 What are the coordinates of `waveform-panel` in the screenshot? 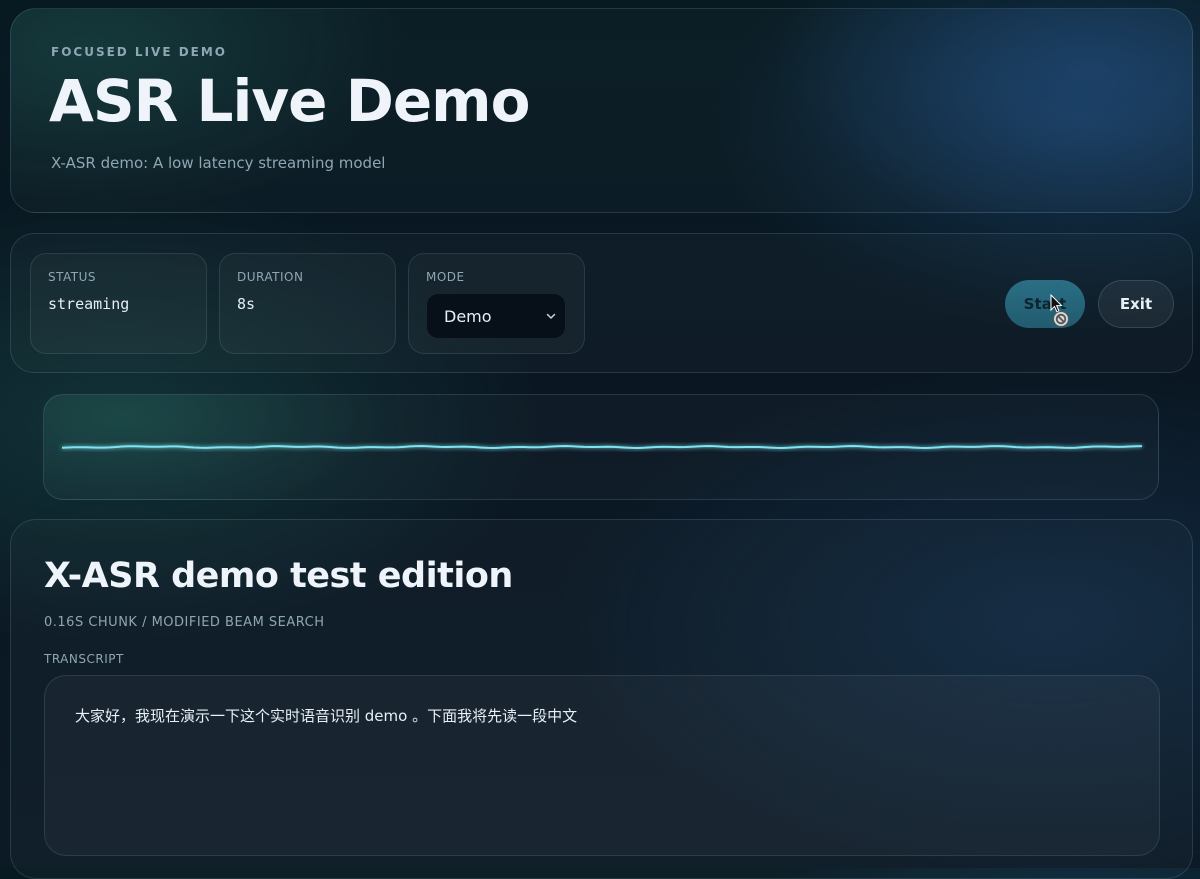 It's located at (601, 447).